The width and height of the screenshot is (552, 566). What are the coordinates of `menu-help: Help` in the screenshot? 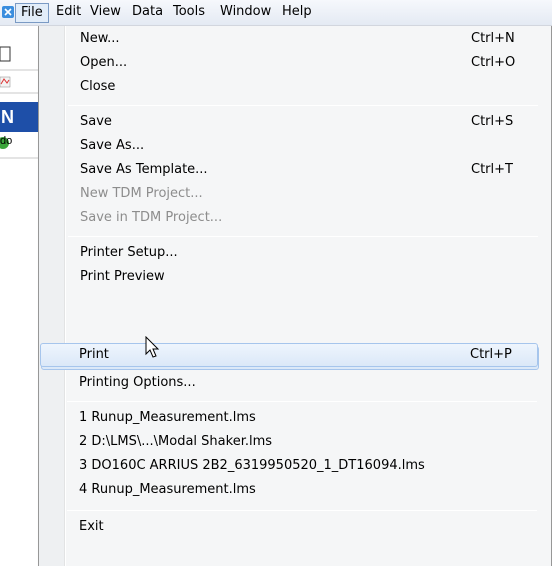 It's located at (297, 13).